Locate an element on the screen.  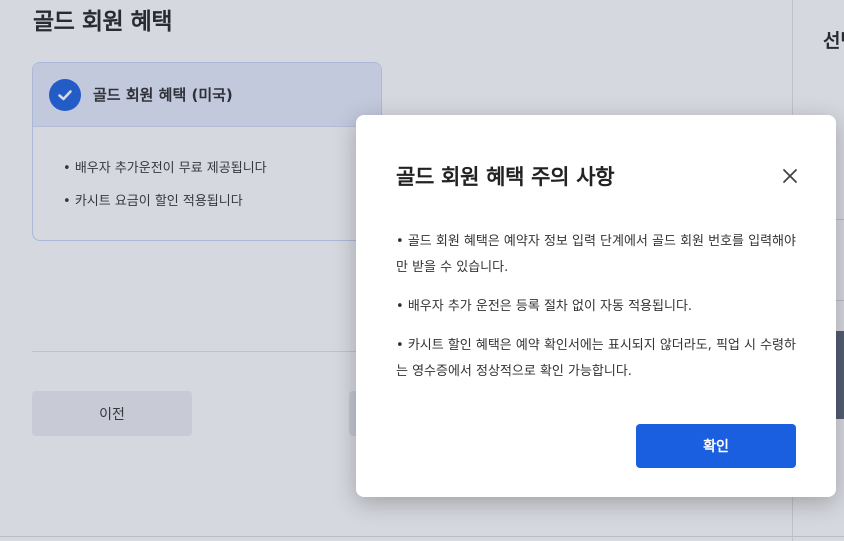
confirm-button: 확인 is located at coordinates (716, 446).